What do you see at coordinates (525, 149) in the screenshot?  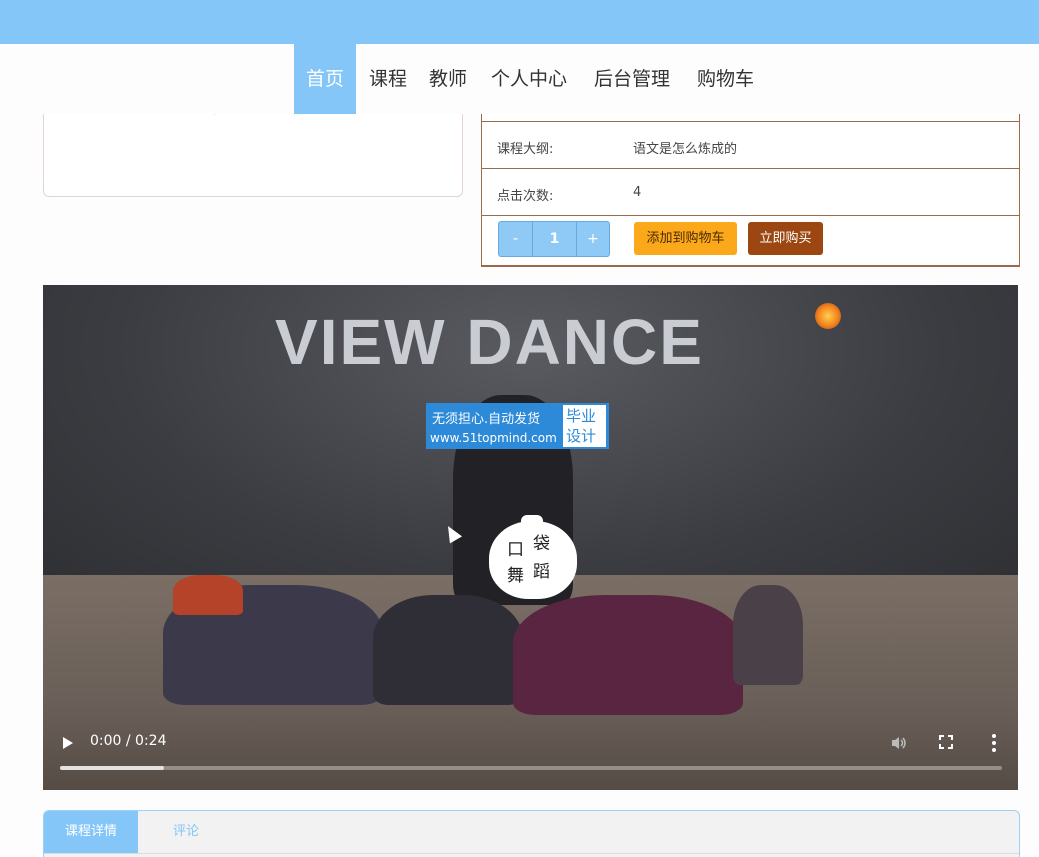 I see `outline-label: 课程大纲:` at bounding box center [525, 149].